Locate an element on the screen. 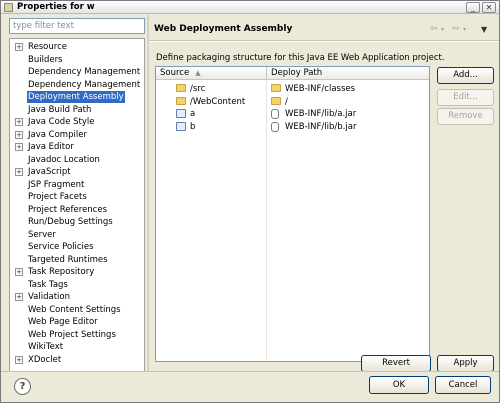  tree-item: Web Content Settings is located at coordinates (77, 310).